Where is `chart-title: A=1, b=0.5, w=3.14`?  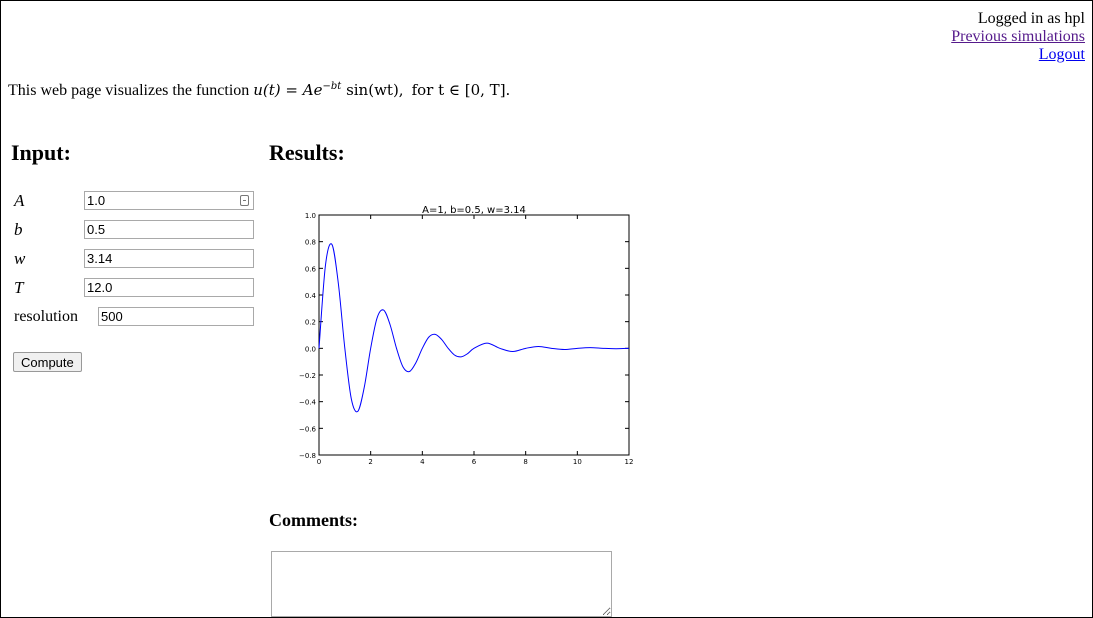 chart-title: A=1, b=0.5, w=3.14 is located at coordinates (474, 210).